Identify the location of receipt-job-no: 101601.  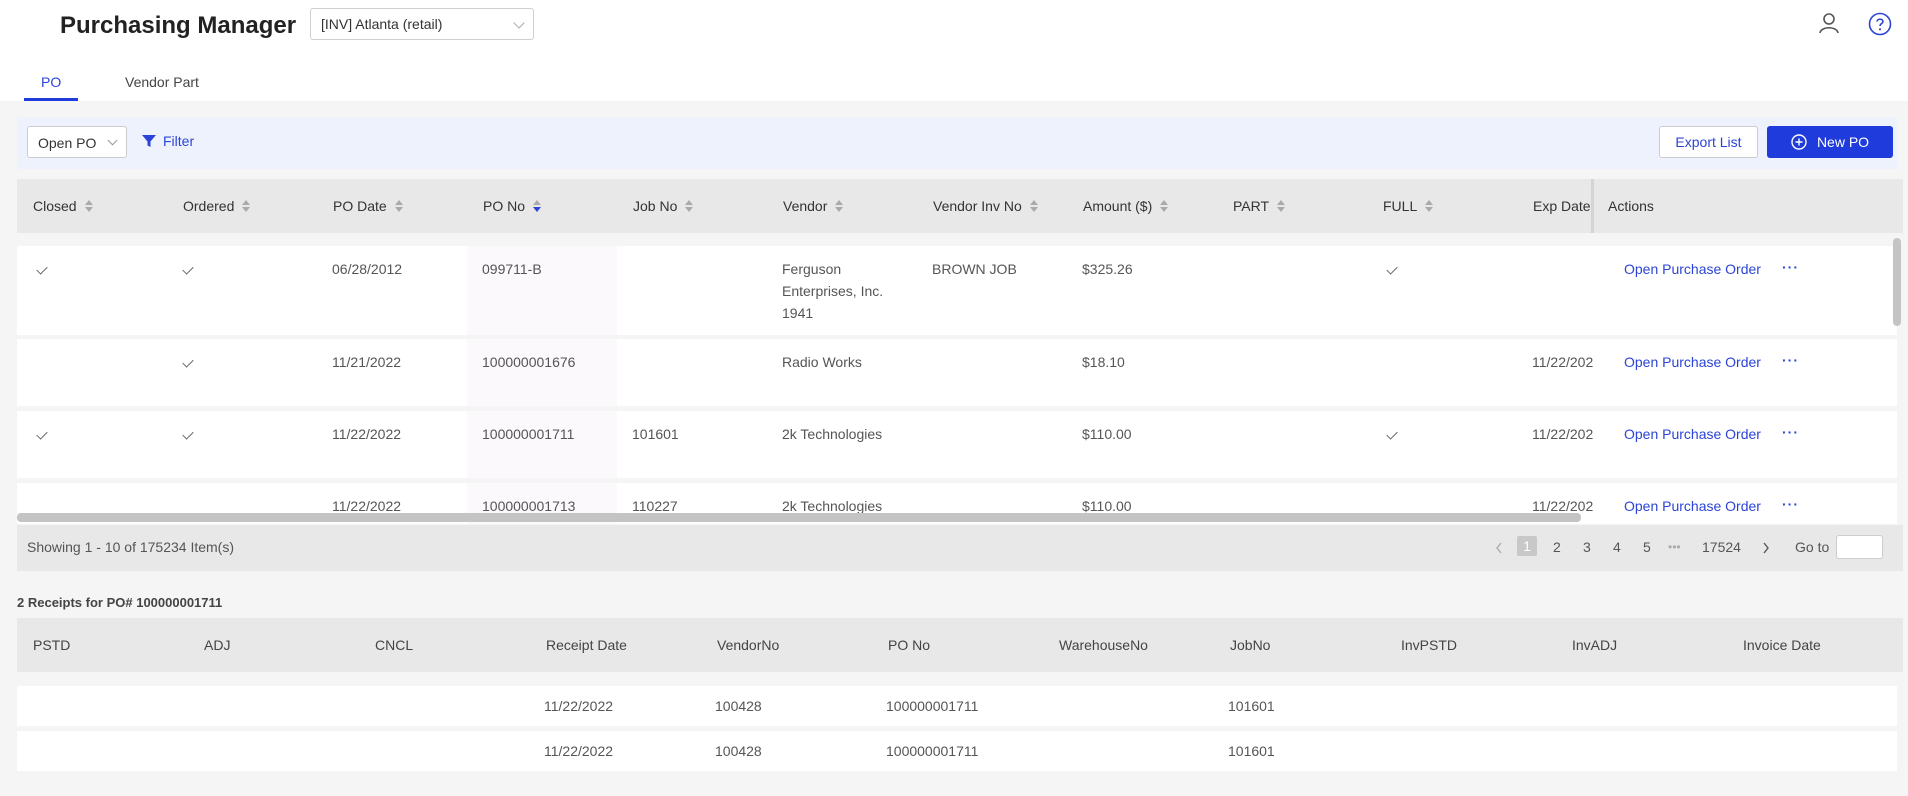
(1251, 751).